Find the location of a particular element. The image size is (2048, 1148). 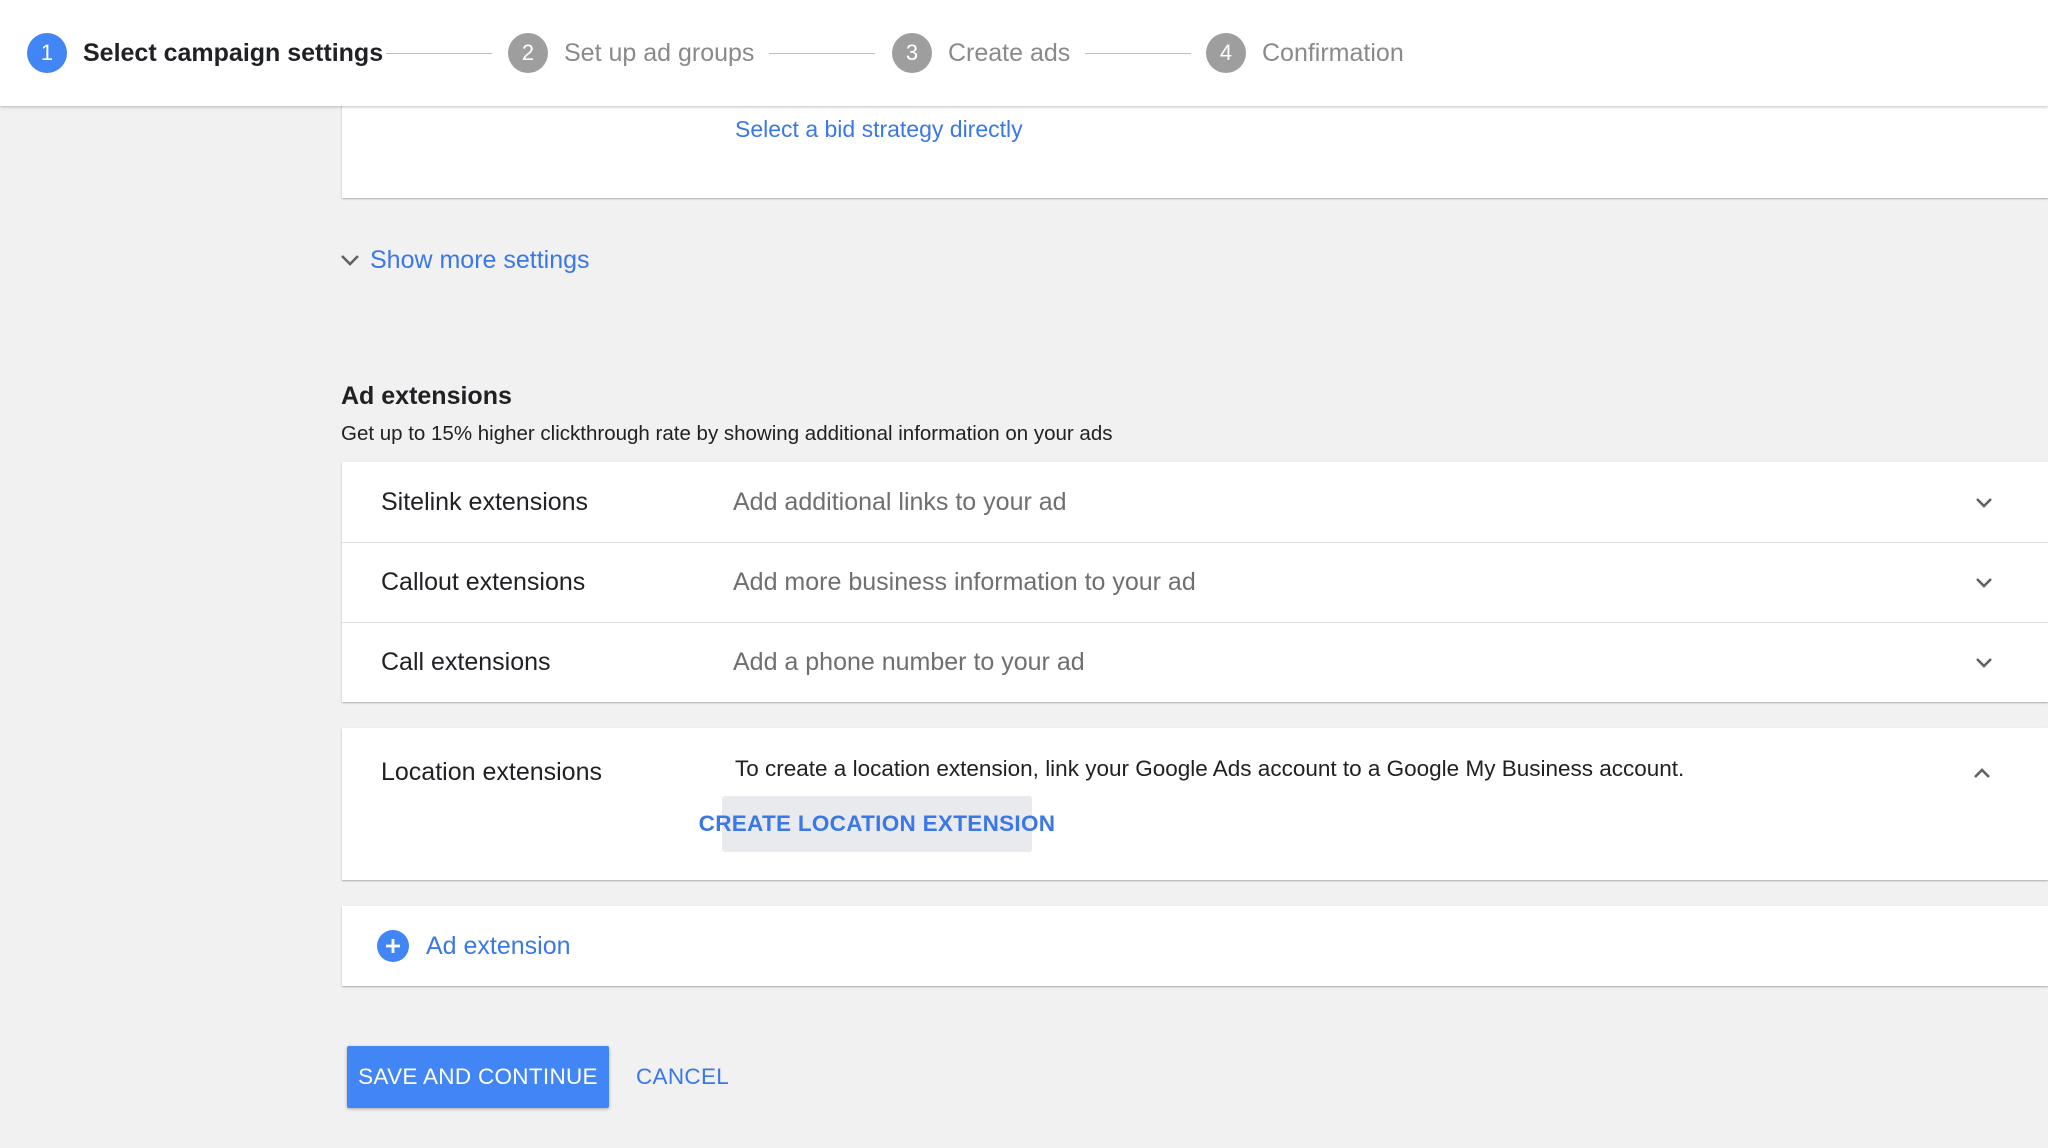

extension-name: Location extensions is located at coordinates (491, 772).